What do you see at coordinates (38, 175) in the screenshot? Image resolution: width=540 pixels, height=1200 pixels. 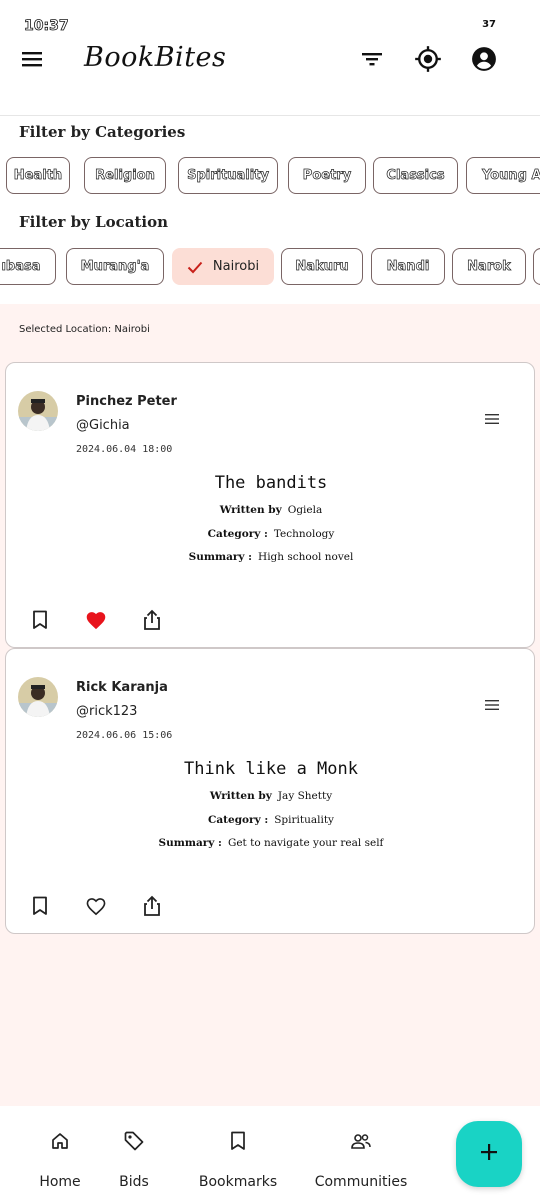 I see `category-chip: Health` at bounding box center [38, 175].